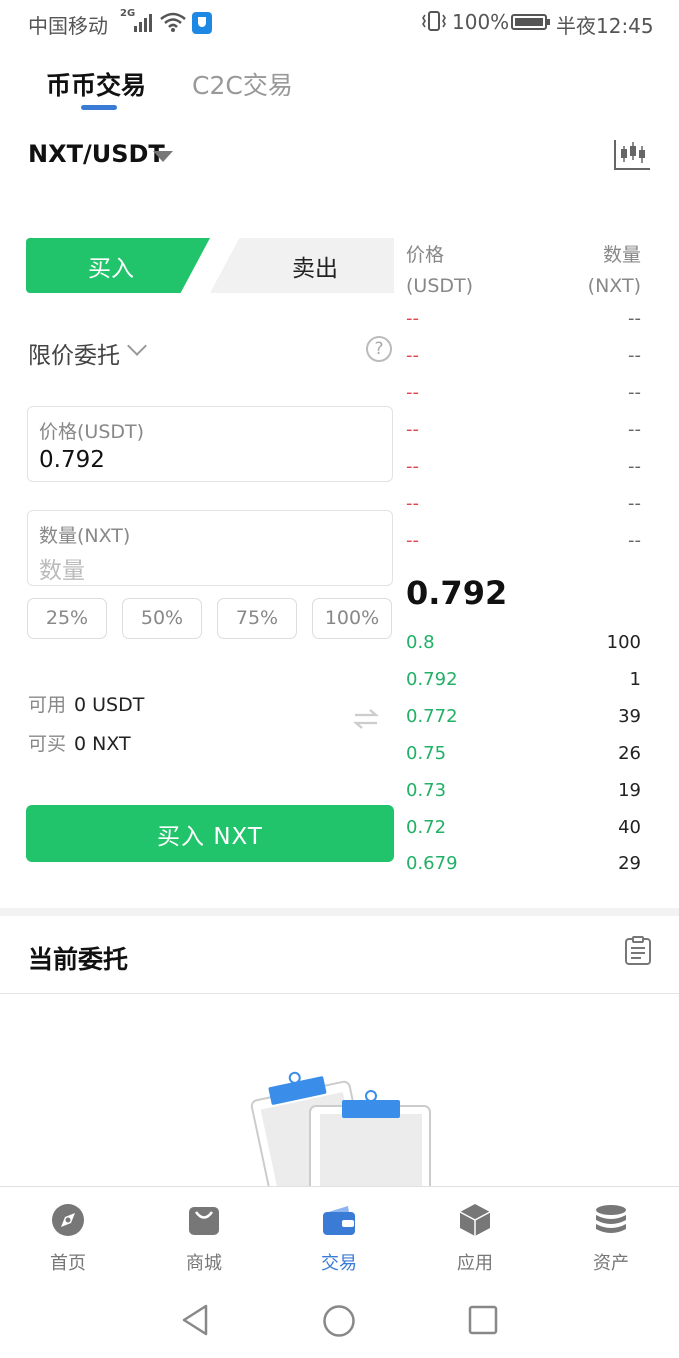 The width and height of the screenshot is (679, 1358). Describe the element at coordinates (426, 827) in the screenshot. I see `bid-price: 0.72` at that location.